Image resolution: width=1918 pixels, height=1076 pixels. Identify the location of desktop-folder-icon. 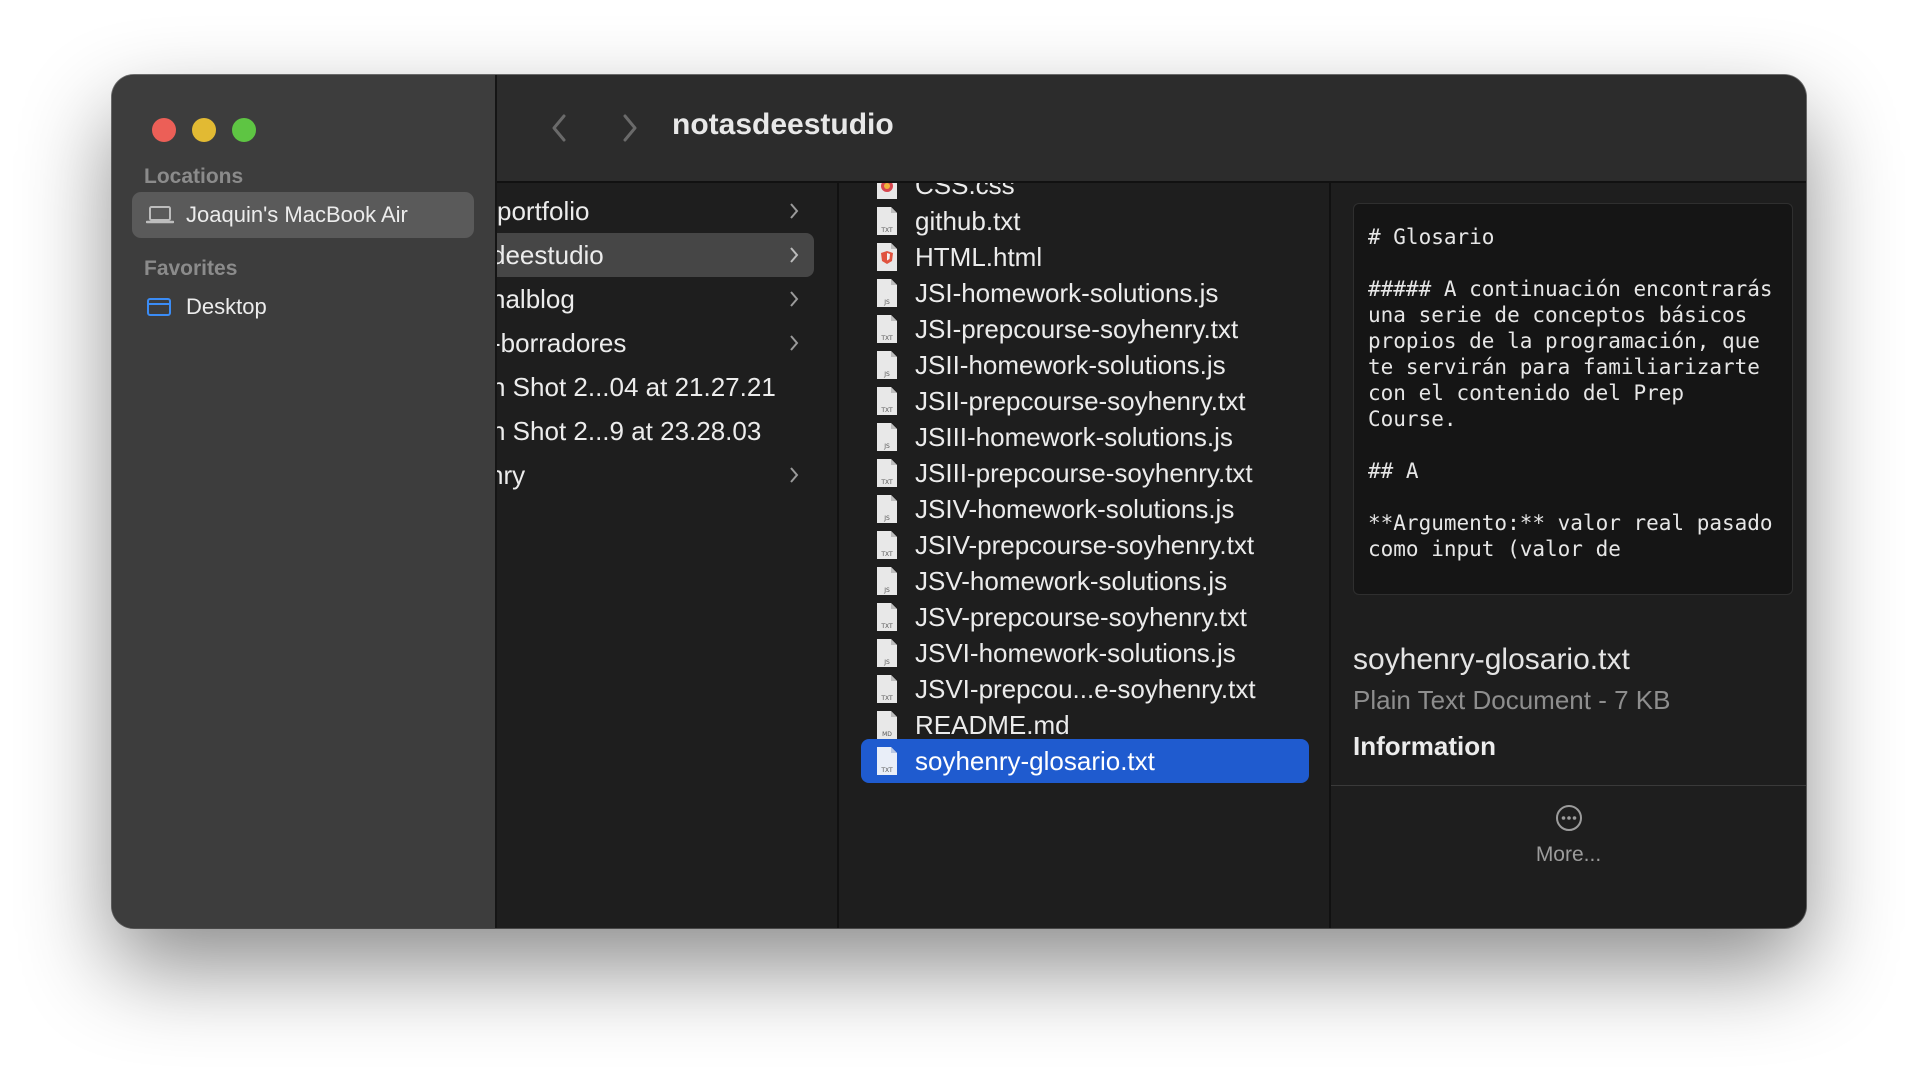
(160, 307).